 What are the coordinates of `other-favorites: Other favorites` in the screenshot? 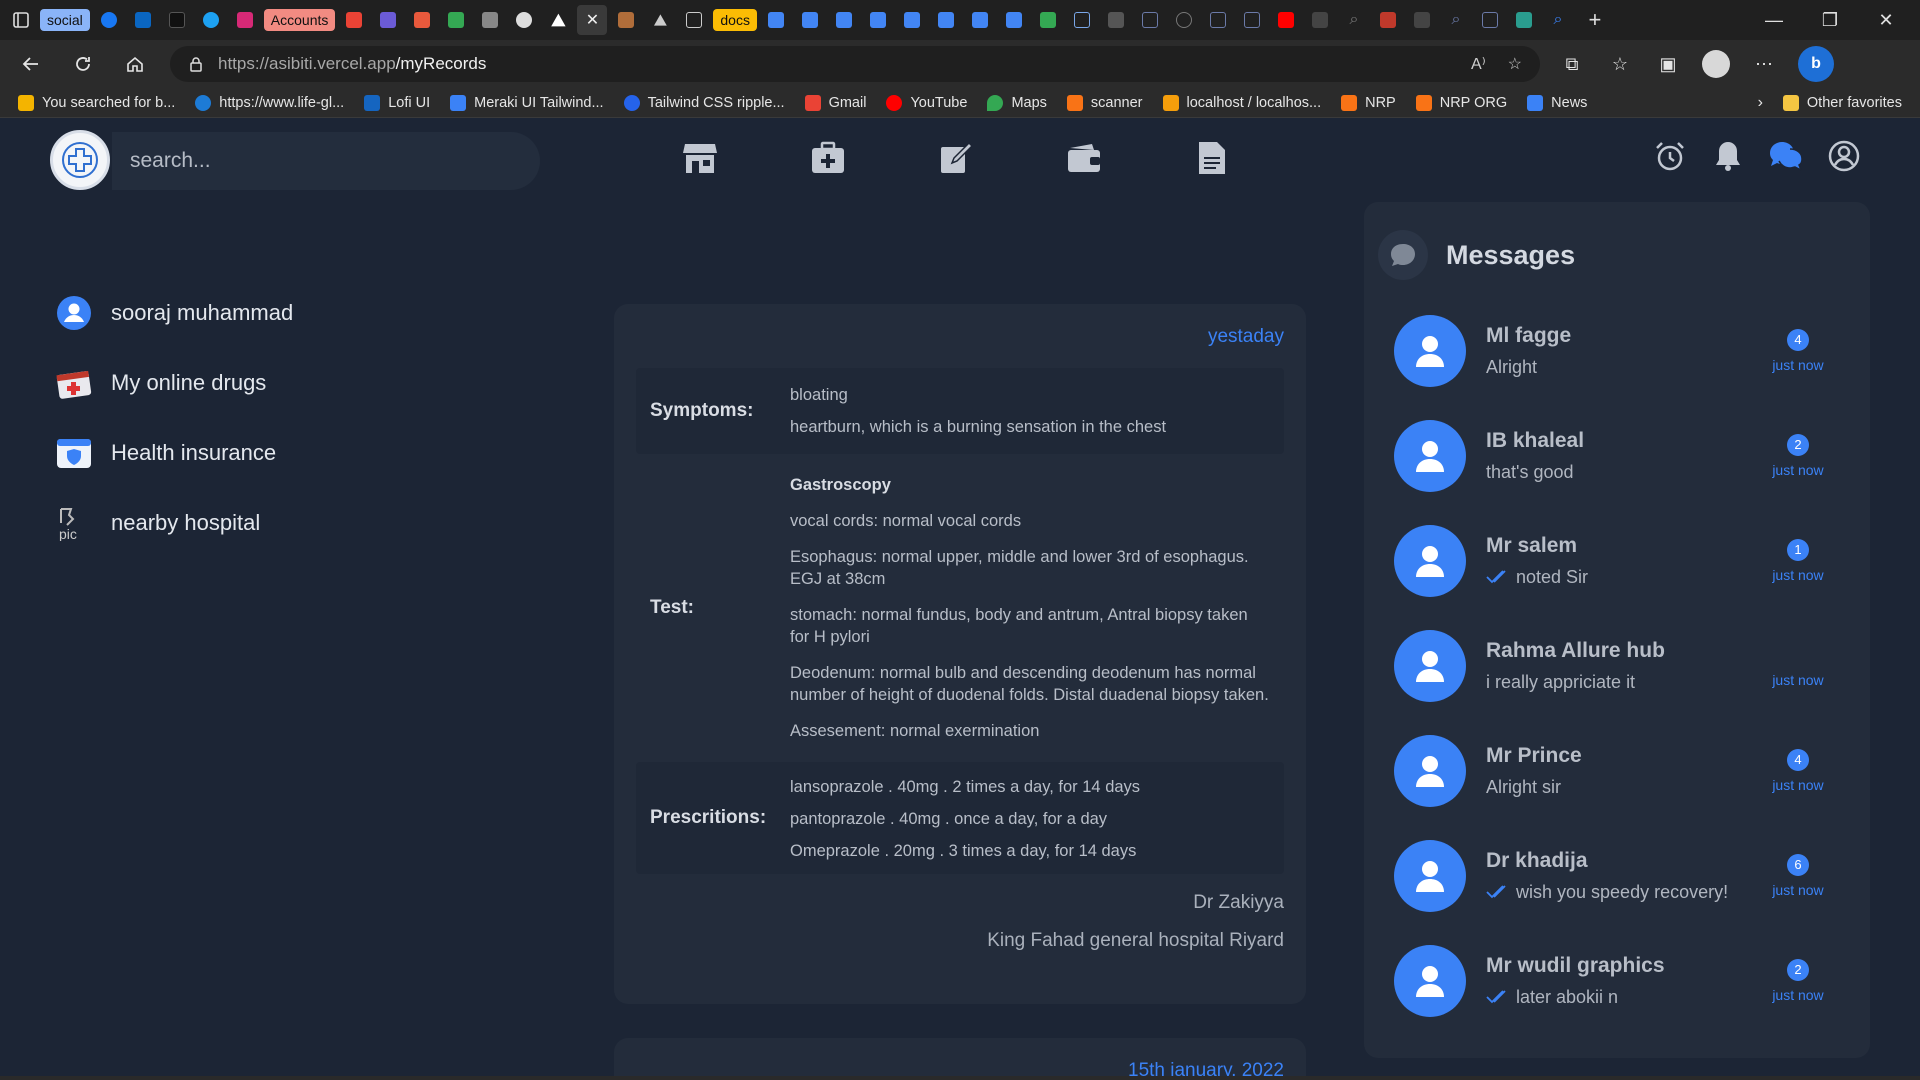 It's located at (1842, 102).